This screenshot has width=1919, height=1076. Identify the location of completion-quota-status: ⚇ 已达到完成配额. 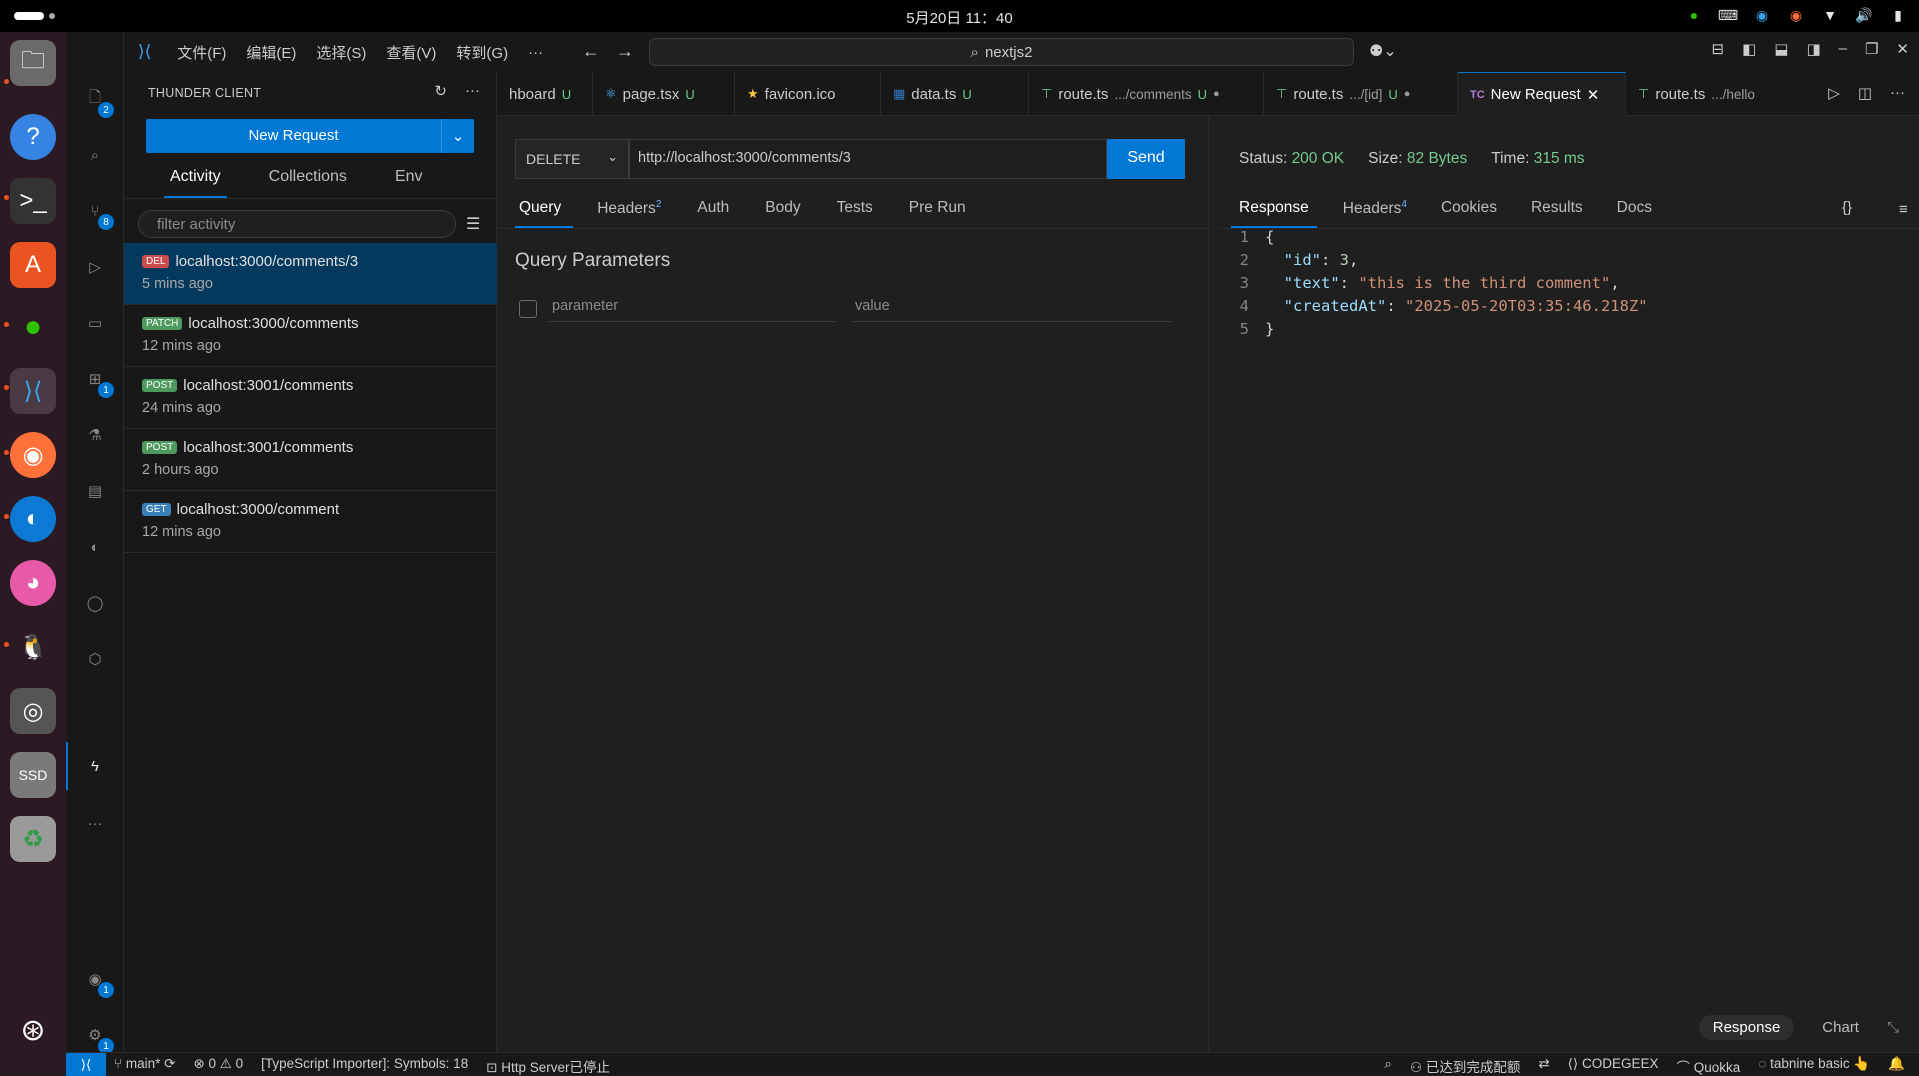
(1465, 1066).